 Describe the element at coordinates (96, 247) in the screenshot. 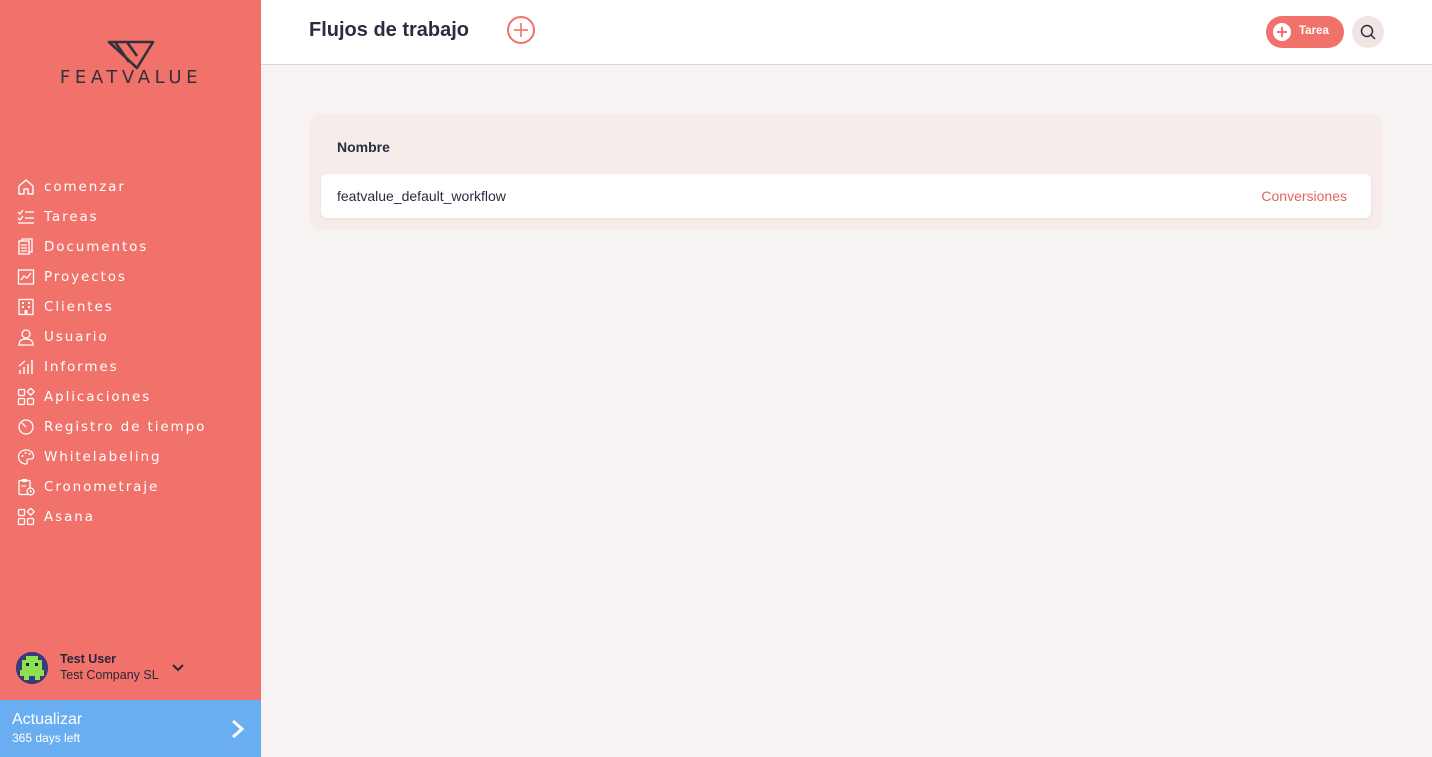

I see `sidebar-item-label: Documentos` at that location.